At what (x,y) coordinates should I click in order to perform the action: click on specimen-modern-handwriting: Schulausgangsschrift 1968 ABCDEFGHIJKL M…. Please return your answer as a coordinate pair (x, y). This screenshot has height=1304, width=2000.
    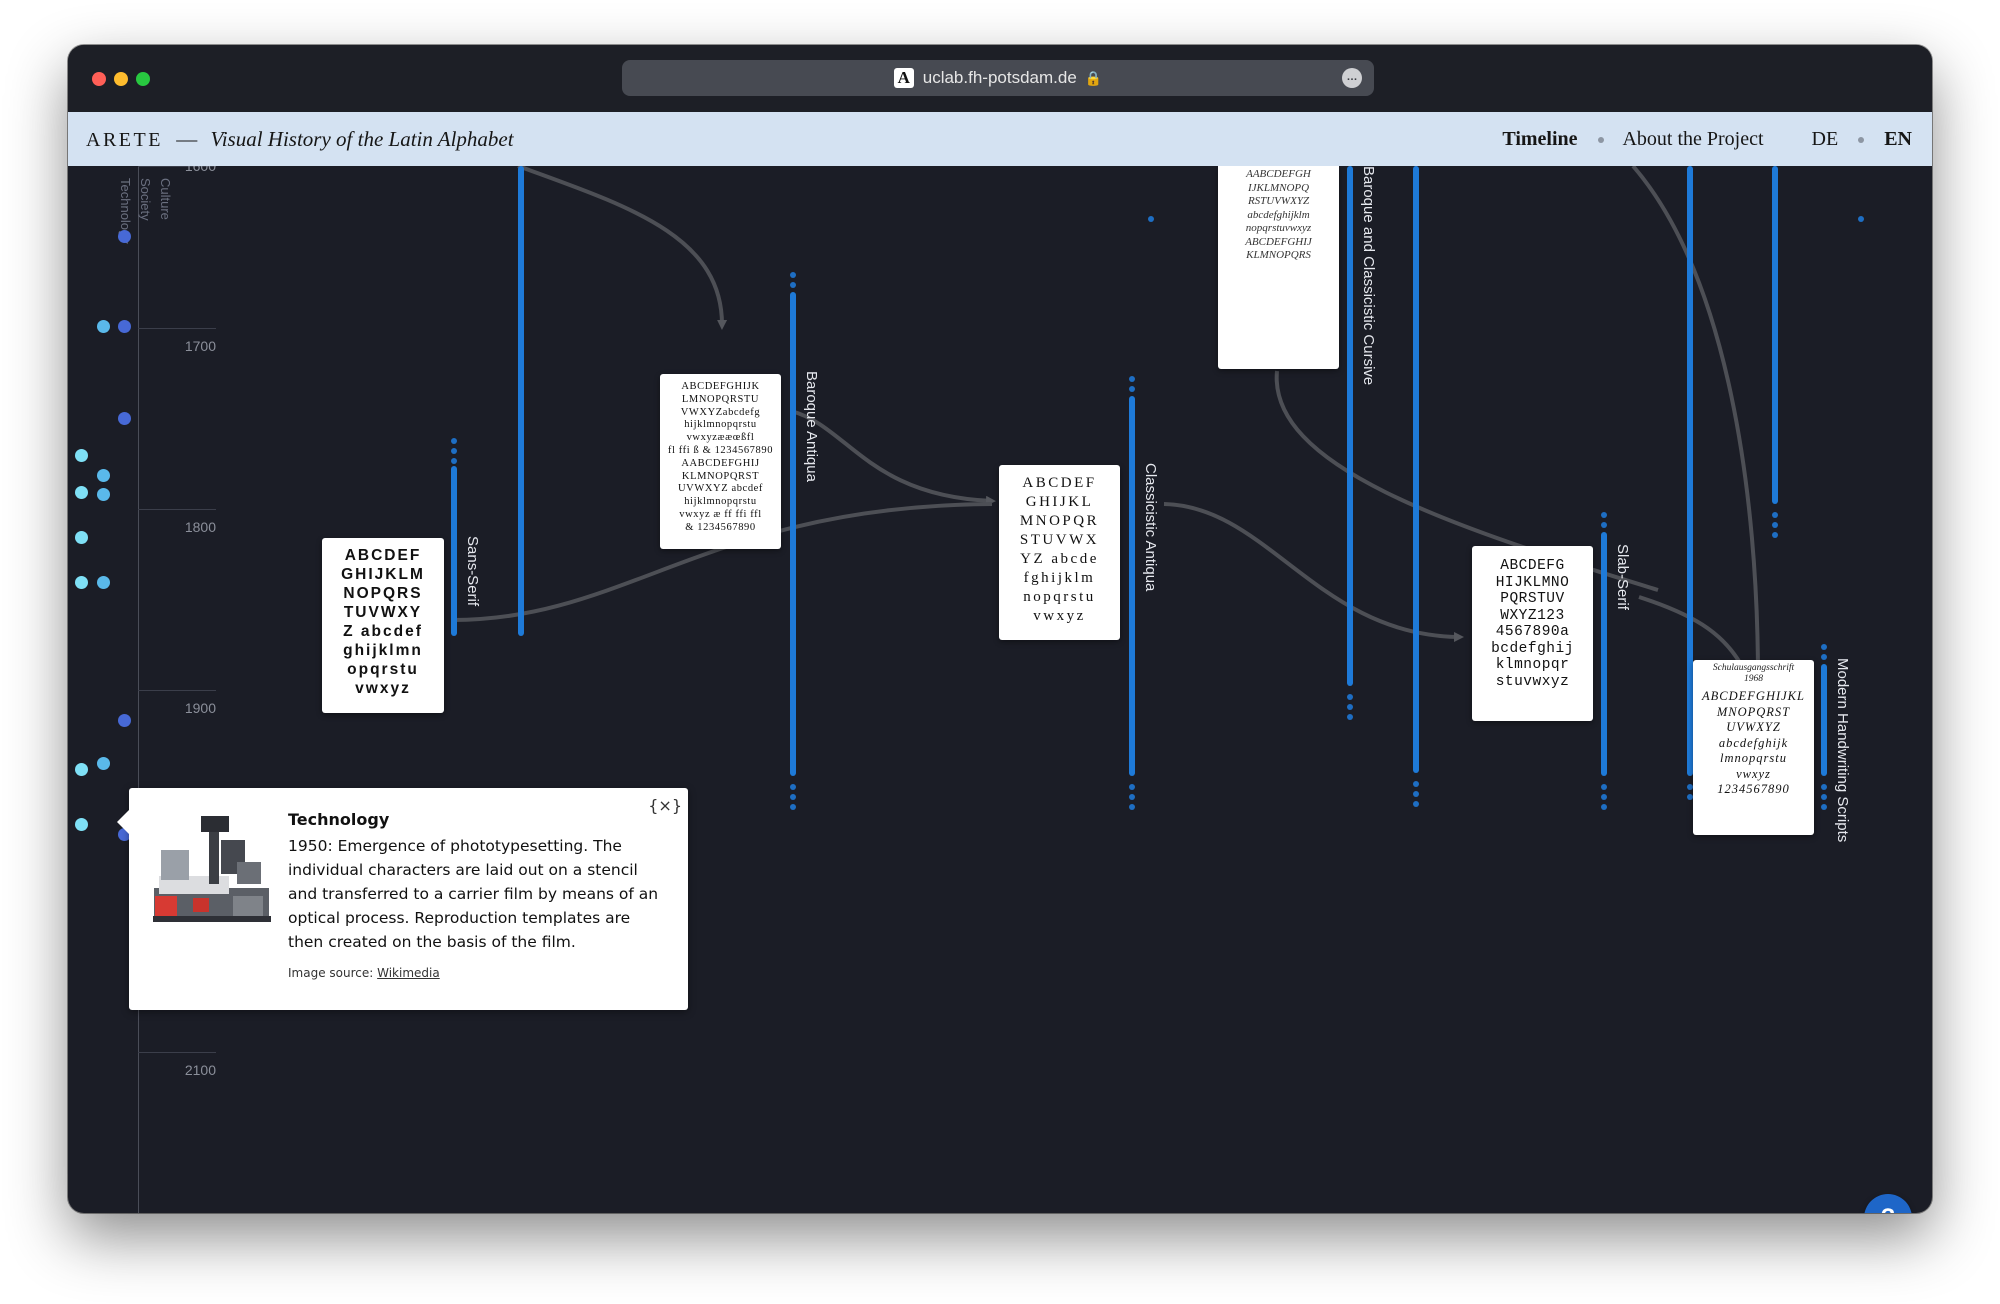
    Looking at the image, I should click on (1753, 747).